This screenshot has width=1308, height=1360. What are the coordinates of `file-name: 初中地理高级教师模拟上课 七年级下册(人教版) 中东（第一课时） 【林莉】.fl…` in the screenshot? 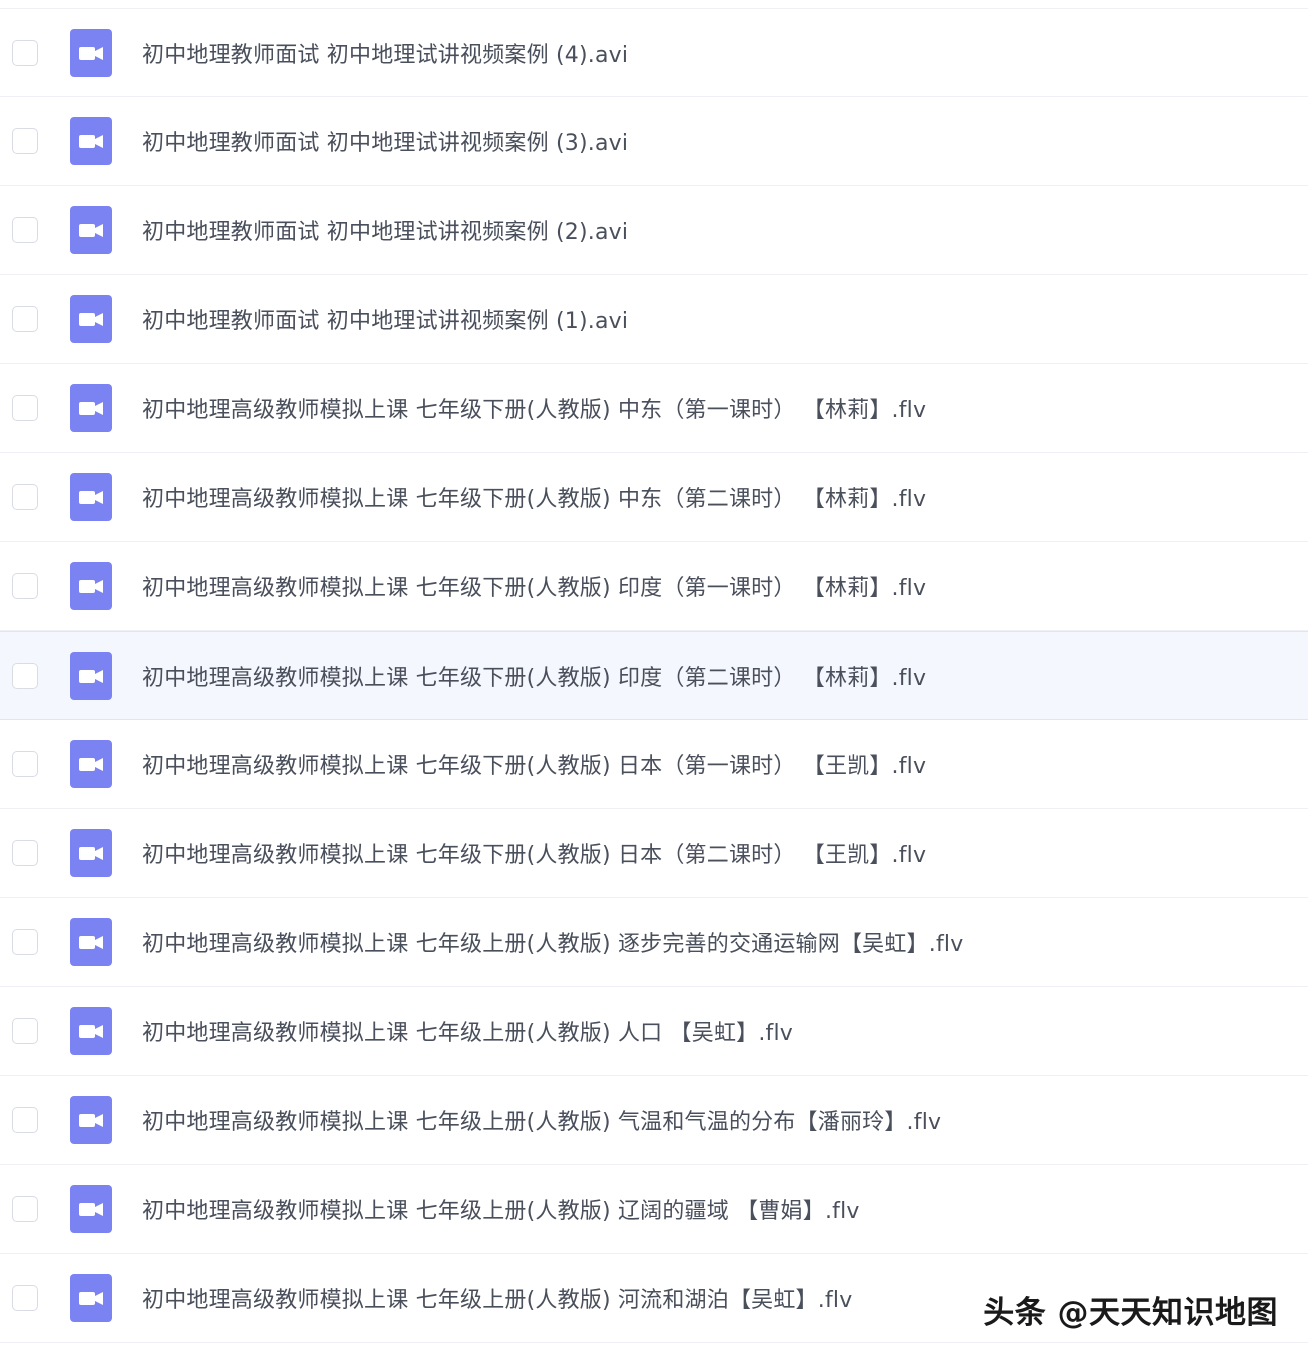 It's located at (534, 408).